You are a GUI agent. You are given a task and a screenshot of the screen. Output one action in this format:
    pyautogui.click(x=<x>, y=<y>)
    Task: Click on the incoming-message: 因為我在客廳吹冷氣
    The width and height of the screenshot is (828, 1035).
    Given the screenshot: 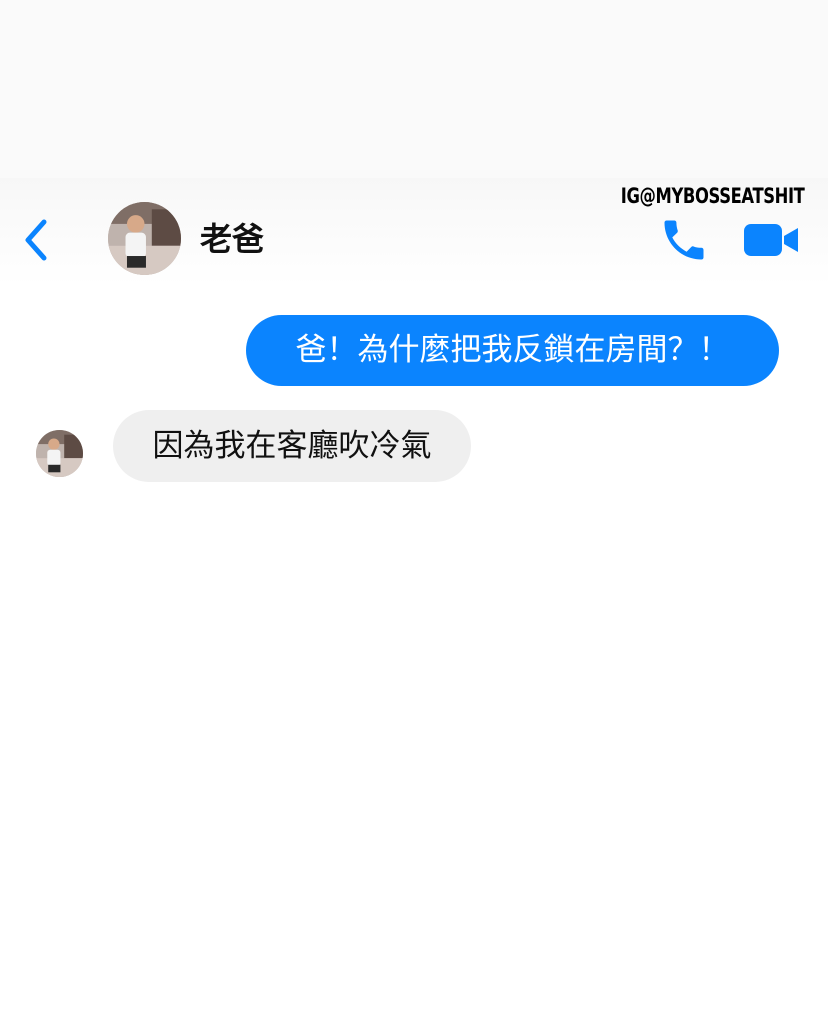 What is the action you would take?
    pyautogui.click(x=292, y=446)
    